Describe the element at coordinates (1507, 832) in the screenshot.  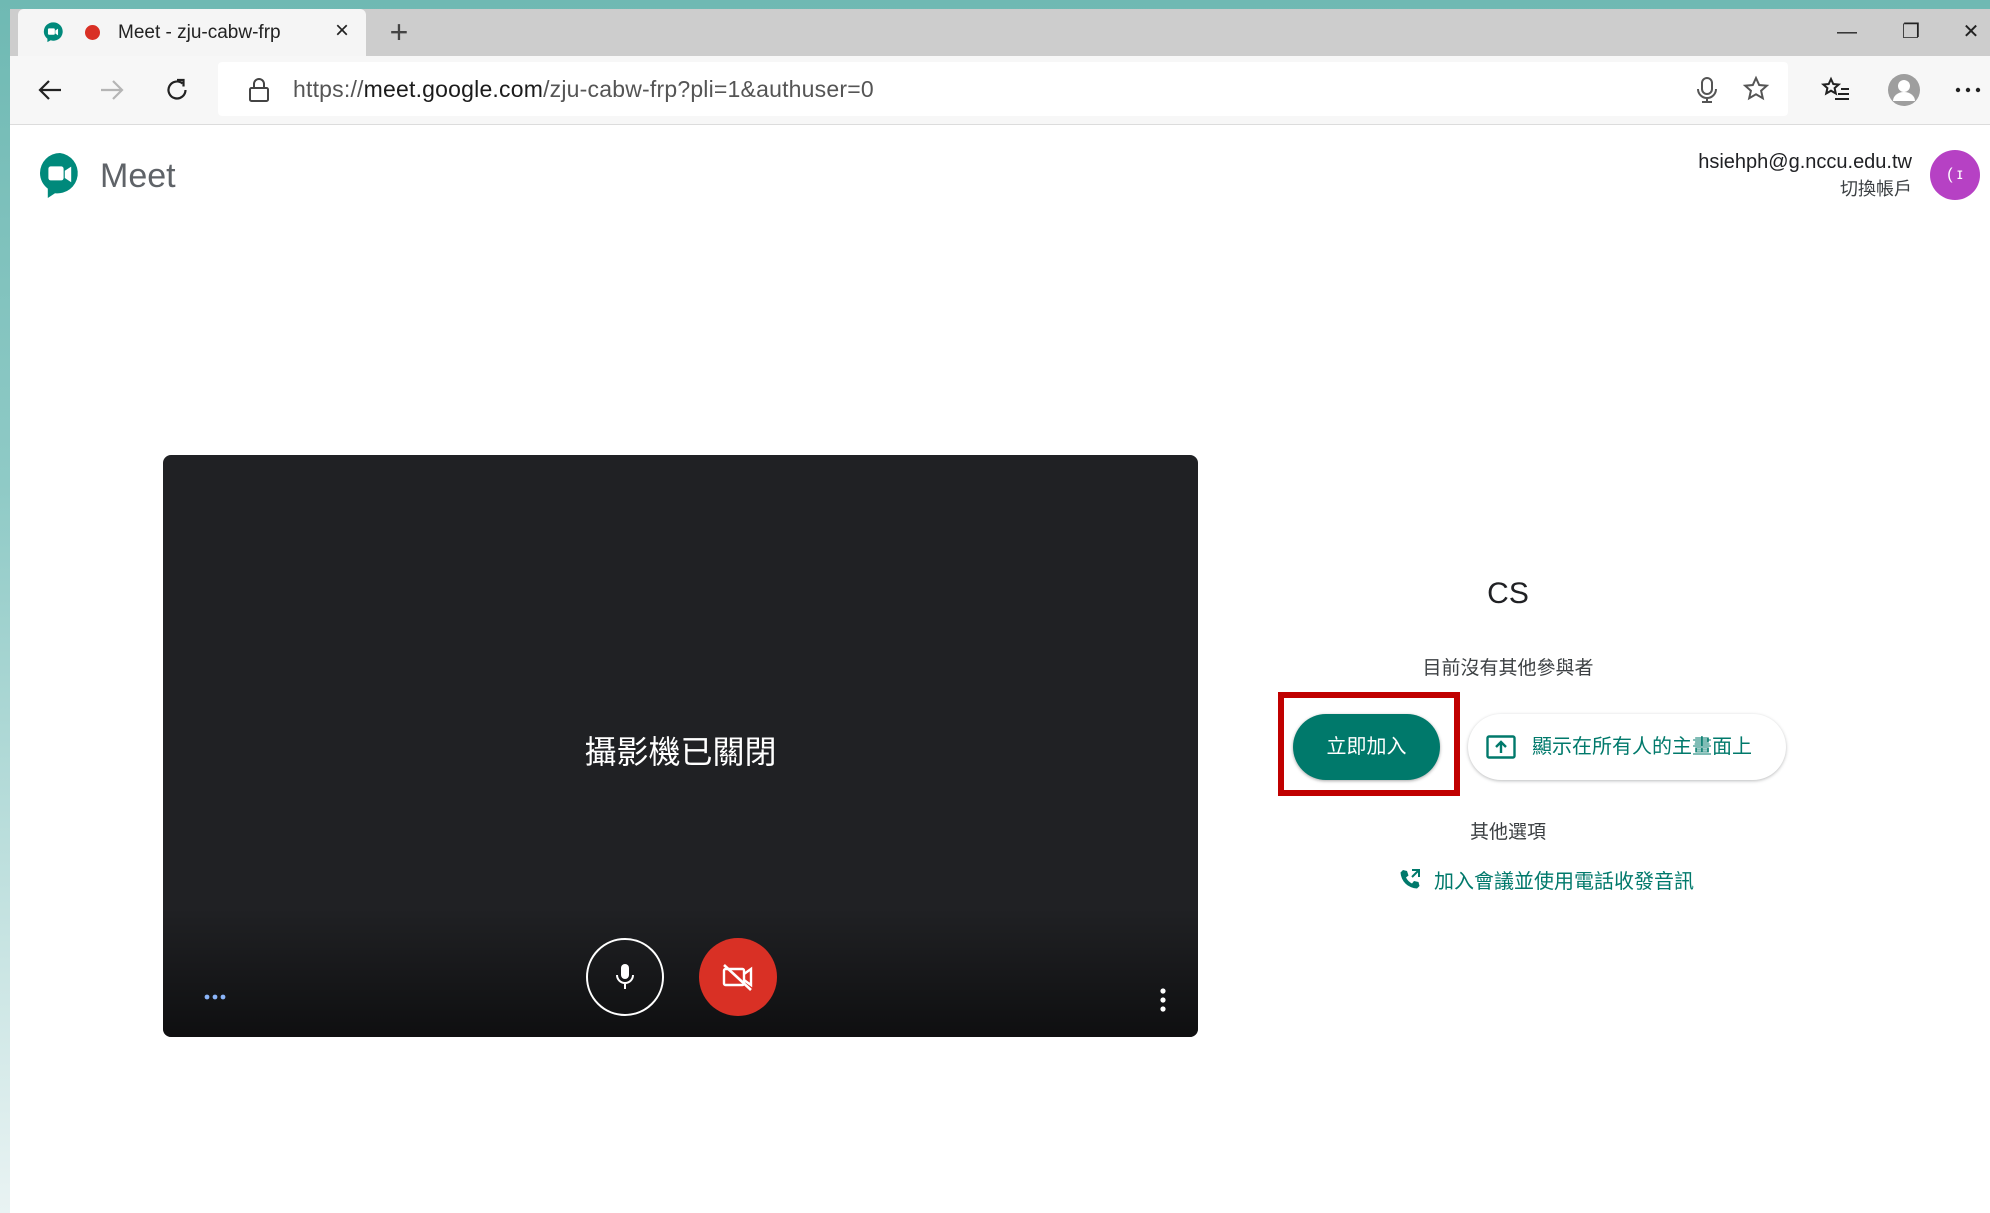
I see `other-options-heading: 其他選項` at that location.